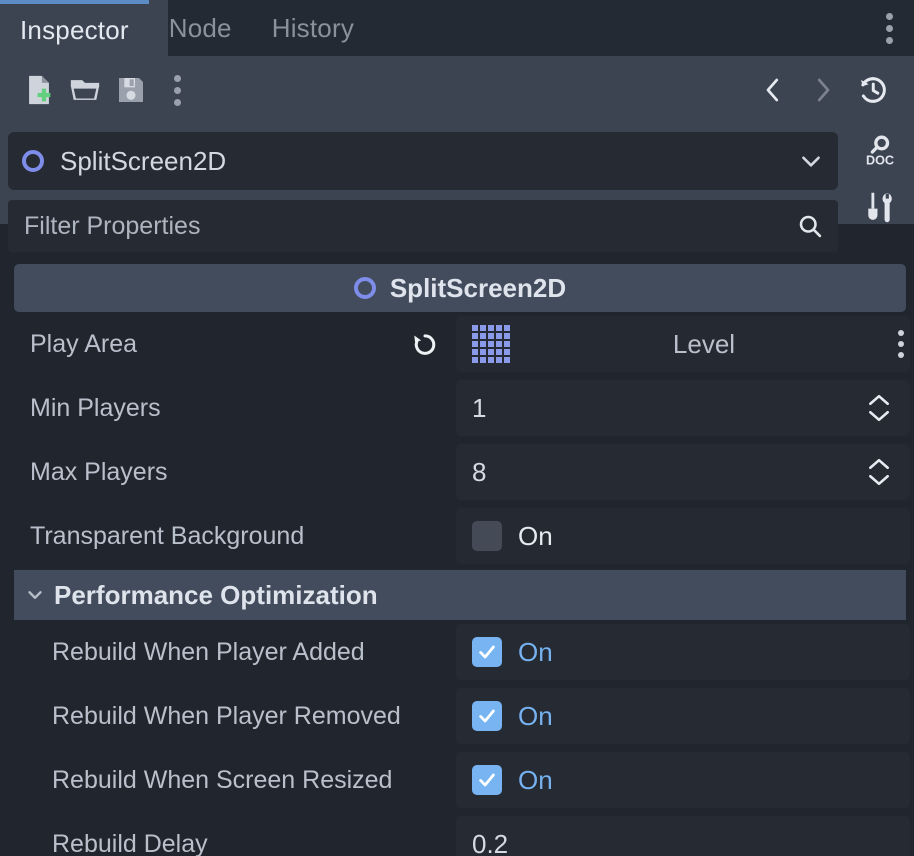  Describe the element at coordinates (143, 160) in the screenshot. I see `node-selector-label: SplitScreen2D` at that location.